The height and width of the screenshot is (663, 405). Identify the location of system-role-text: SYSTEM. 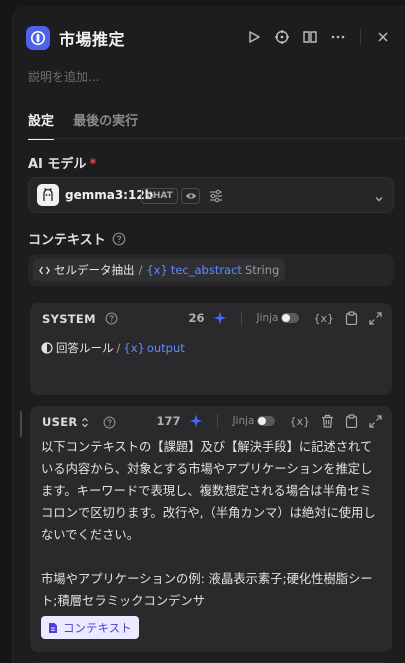
(69, 319).